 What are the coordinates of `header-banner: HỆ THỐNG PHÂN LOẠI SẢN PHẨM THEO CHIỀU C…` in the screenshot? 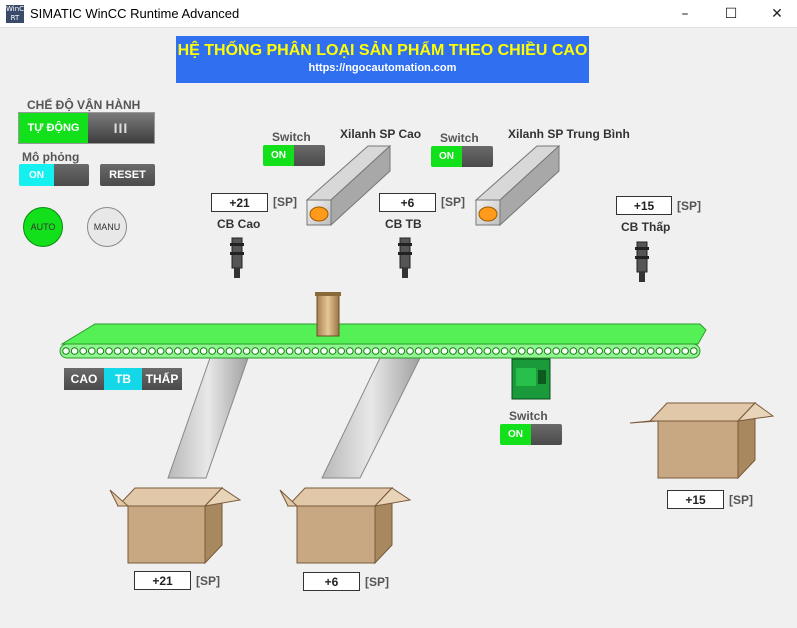 It's located at (382, 59).